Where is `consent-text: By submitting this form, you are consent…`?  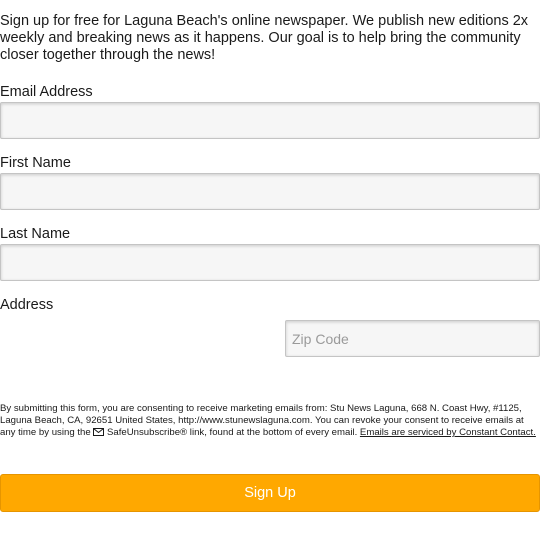 consent-text: By submitting this form, you are consent… is located at coordinates (270, 421).